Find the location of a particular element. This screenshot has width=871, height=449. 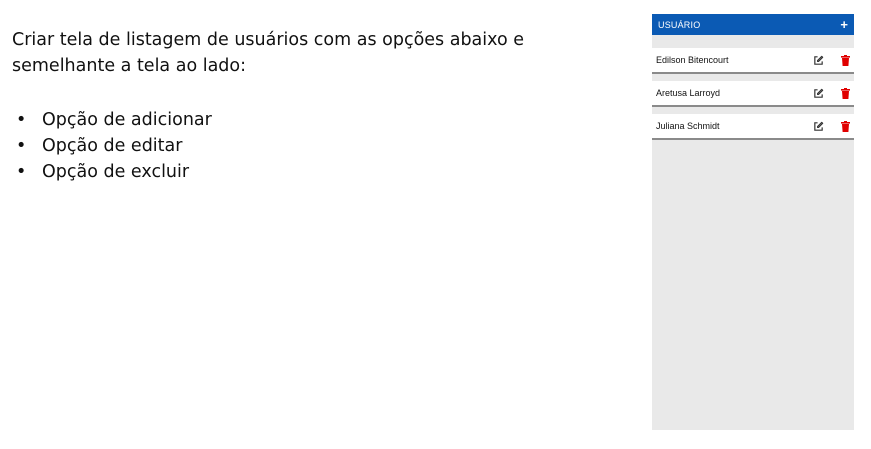

user-name: Juliana Schmidt is located at coordinates (688, 126).